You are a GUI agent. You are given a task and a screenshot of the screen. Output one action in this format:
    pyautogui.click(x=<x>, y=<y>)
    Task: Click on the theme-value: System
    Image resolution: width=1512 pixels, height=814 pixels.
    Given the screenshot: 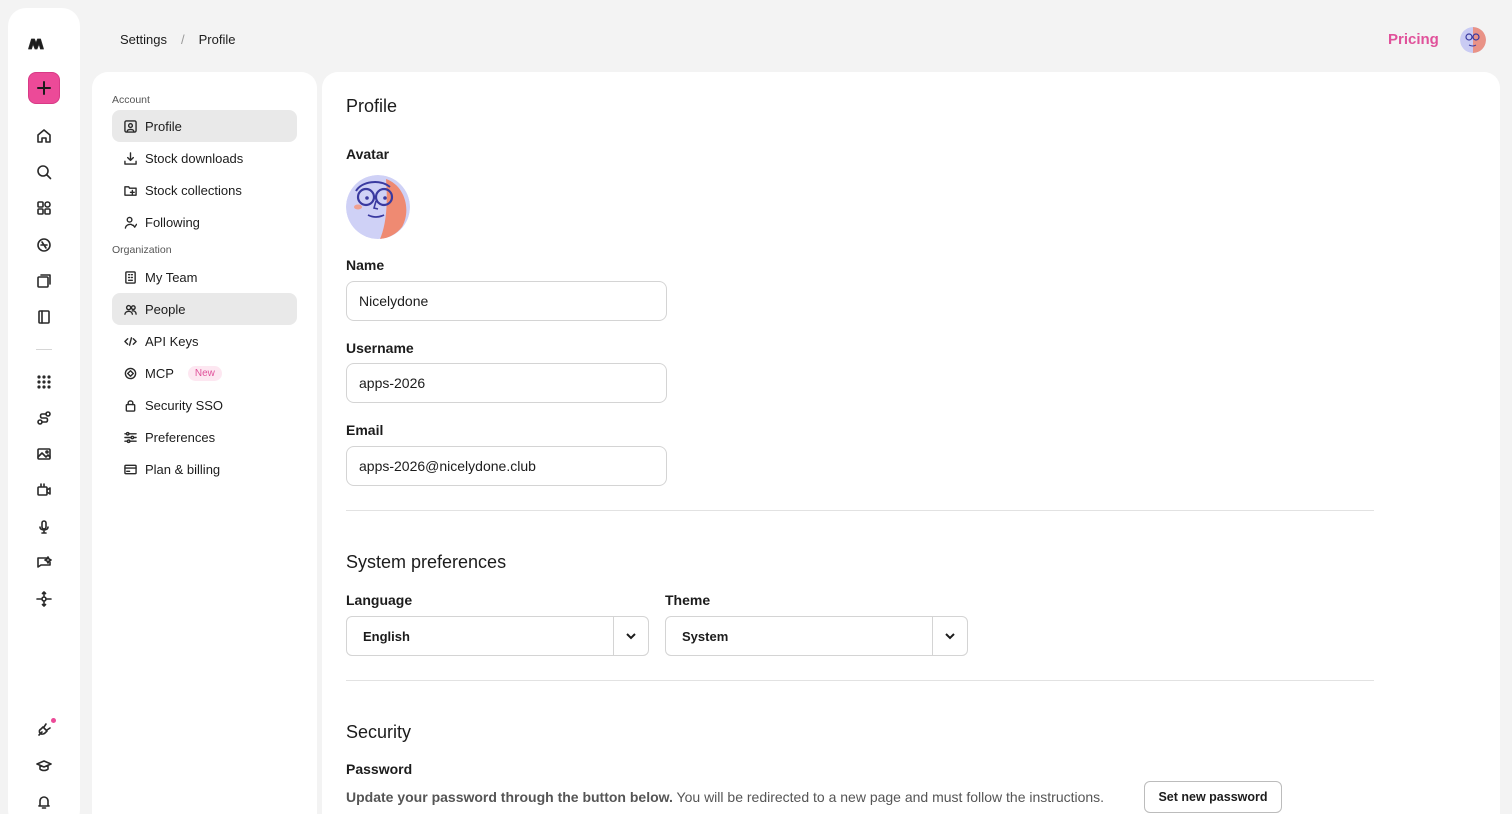 What is the action you would take?
    pyautogui.click(x=705, y=636)
    